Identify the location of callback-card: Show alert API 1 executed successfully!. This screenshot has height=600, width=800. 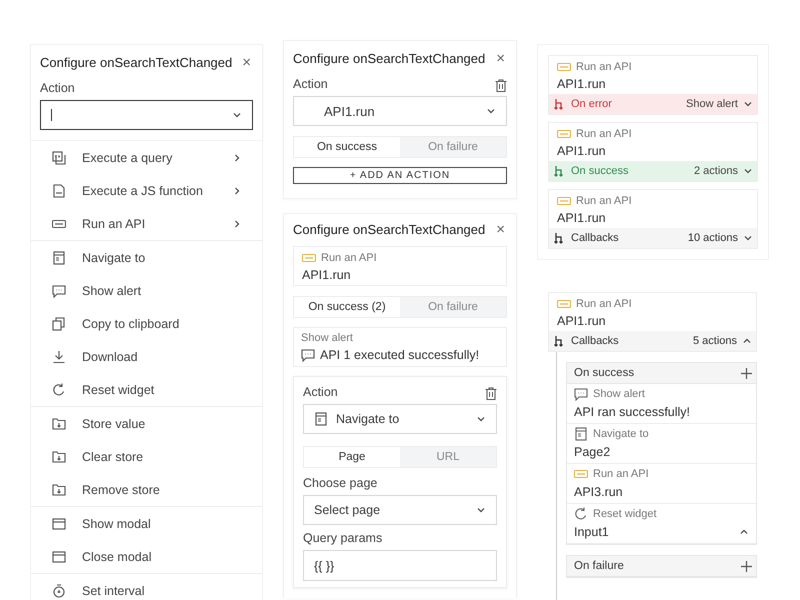
(400, 347).